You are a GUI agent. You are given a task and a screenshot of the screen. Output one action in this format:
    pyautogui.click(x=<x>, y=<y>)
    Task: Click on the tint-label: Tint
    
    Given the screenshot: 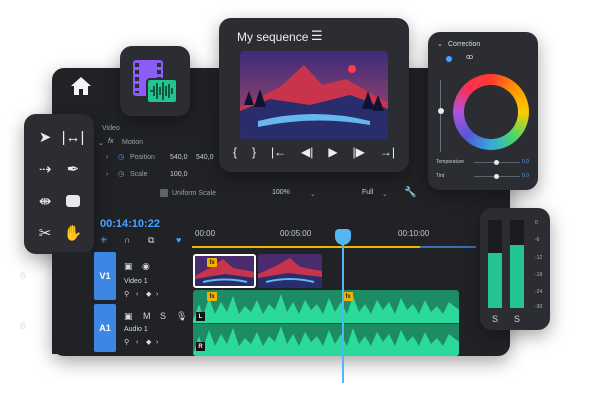 What is the action you would take?
    pyautogui.click(x=440, y=176)
    